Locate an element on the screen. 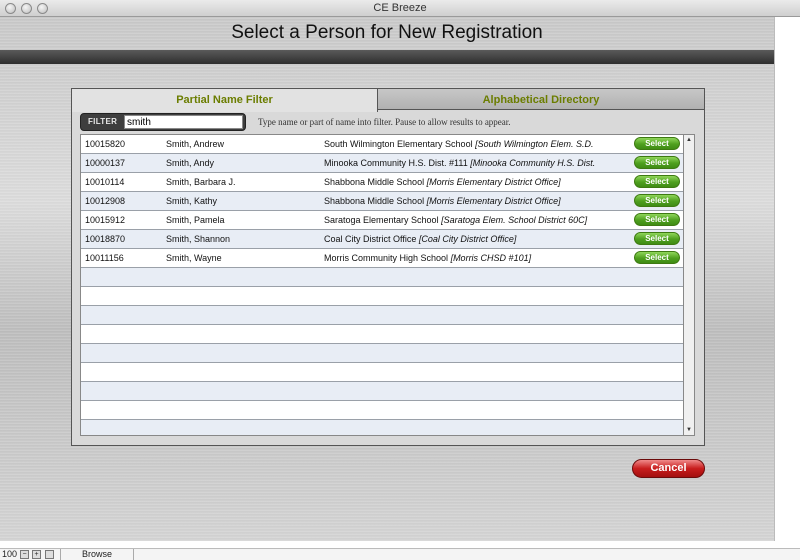 The width and height of the screenshot is (800, 560). district-name: [Saratoga Elem. School District 60C] is located at coordinates (514, 220).